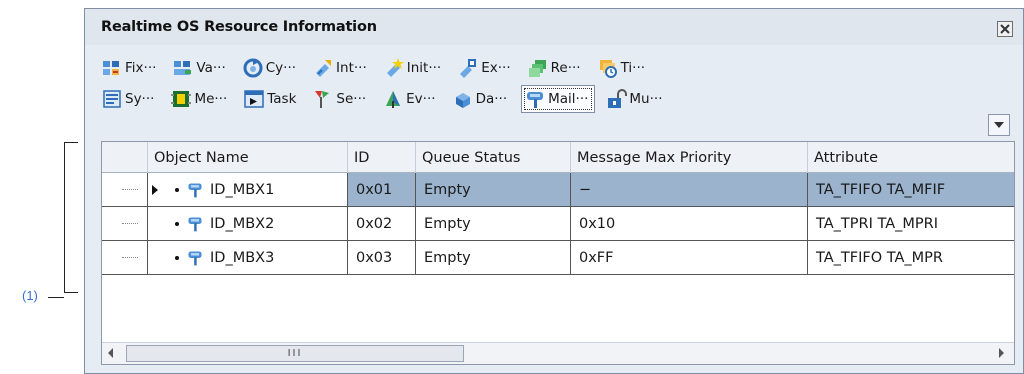 This screenshot has height=374, width=1024. I want to click on toolbar-label: Ev···, so click(421, 99).